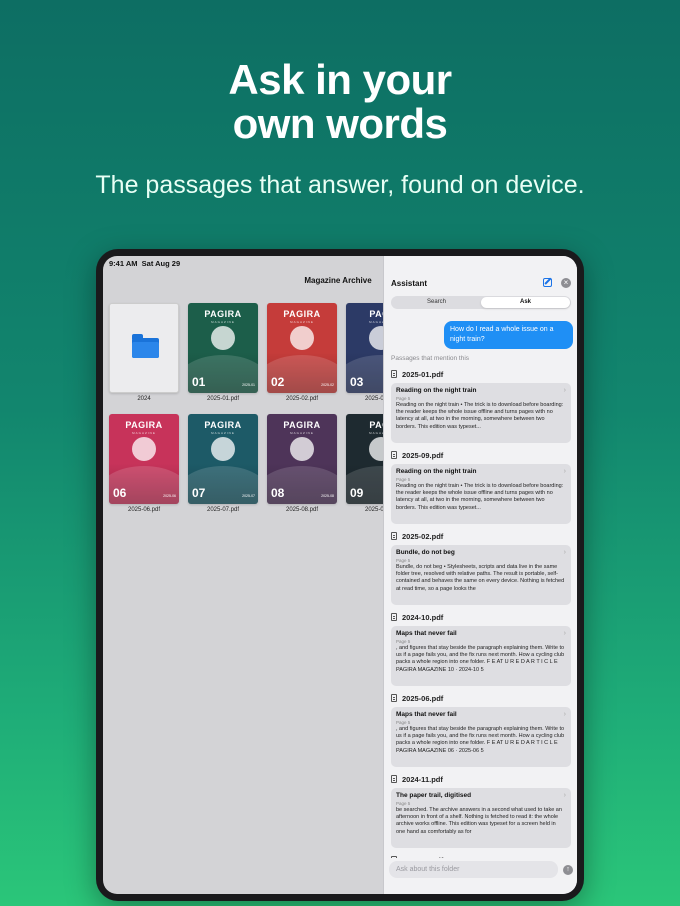  Describe the element at coordinates (481, 617) in the screenshot. I see `result-file-row: 2024-10.pdf` at that location.